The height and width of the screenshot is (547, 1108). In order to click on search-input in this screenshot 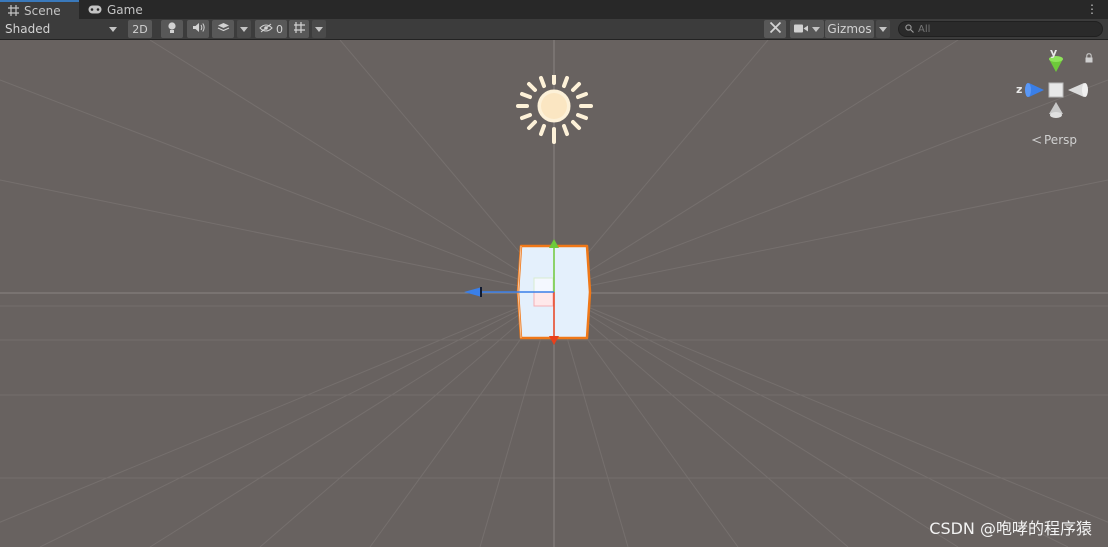, I will do `click(1003, 29)`.